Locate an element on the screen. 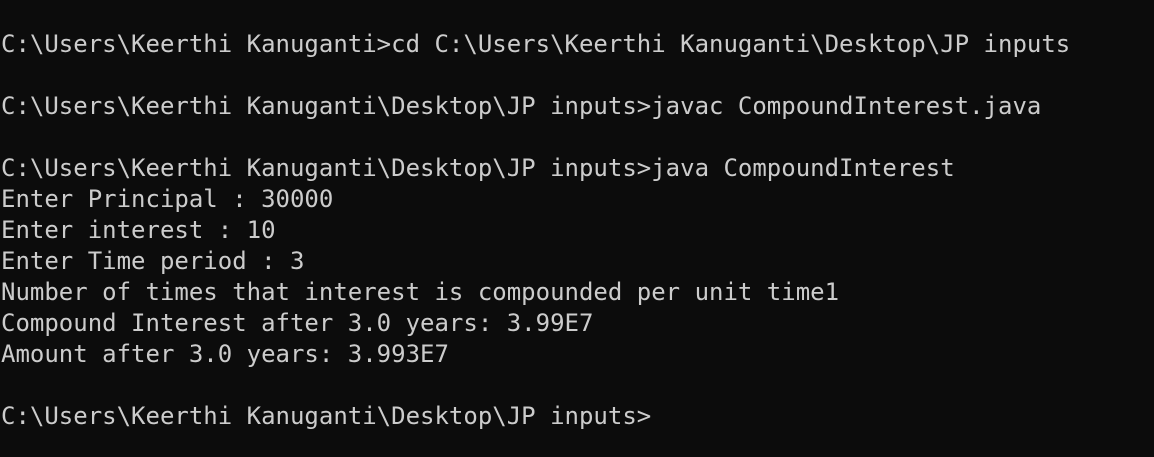 This screenshot has height=457, width=1154. output-interest-prompt: Enter interest : 10 is located at coordinates (138, 230).